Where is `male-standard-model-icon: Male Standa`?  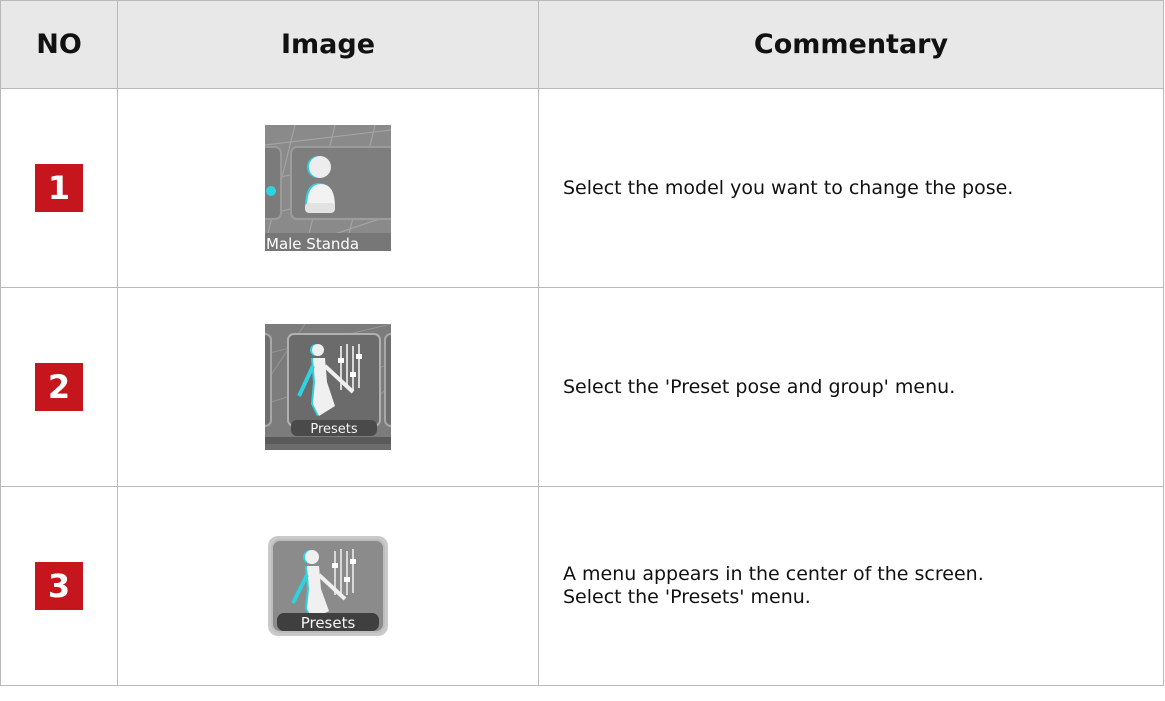
male-standard-model-icon: Male Standa is located at coordinates (328, 188).